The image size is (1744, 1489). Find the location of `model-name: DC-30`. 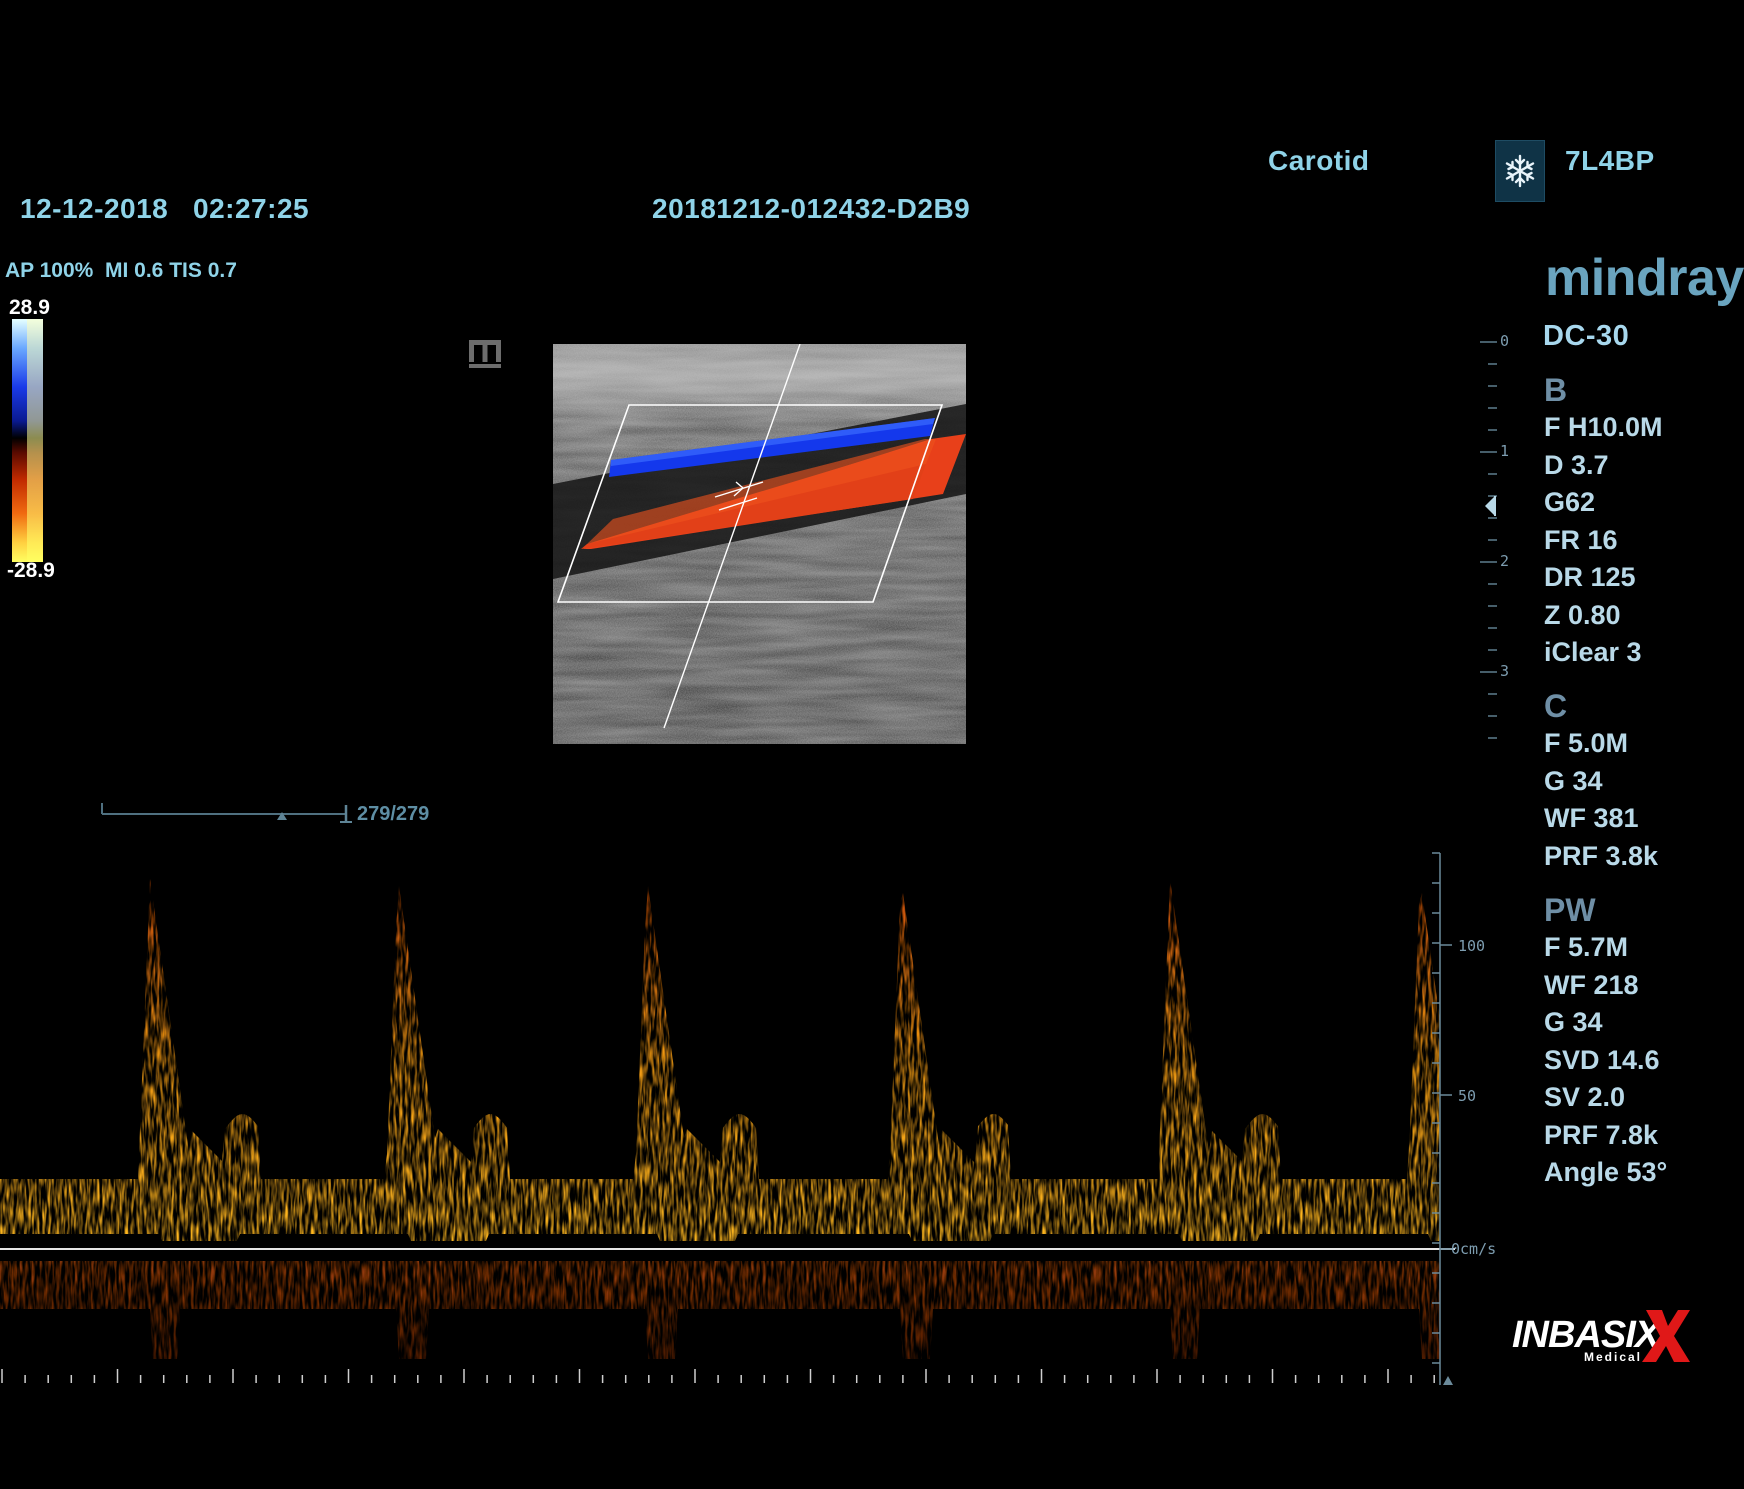

model-name: DC-30 is located at coordinates (1586, 336).